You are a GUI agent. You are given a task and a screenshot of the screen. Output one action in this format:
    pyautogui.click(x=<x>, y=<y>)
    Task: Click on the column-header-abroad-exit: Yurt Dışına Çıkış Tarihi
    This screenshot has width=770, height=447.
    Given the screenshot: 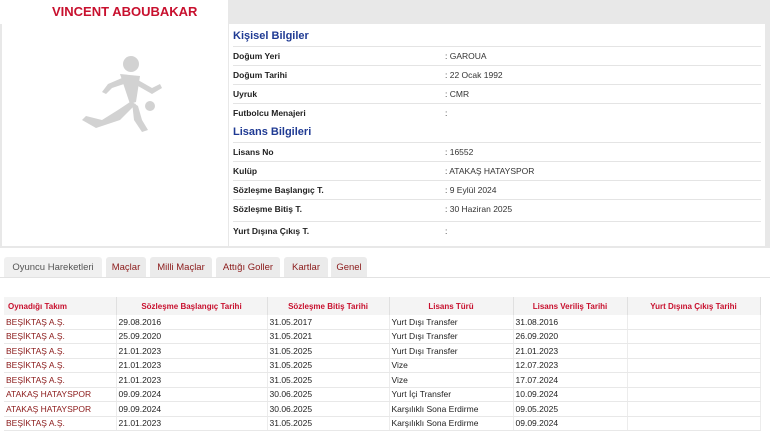 What is the action you would take?
    pyautogui.click(x=694, y=306)
    